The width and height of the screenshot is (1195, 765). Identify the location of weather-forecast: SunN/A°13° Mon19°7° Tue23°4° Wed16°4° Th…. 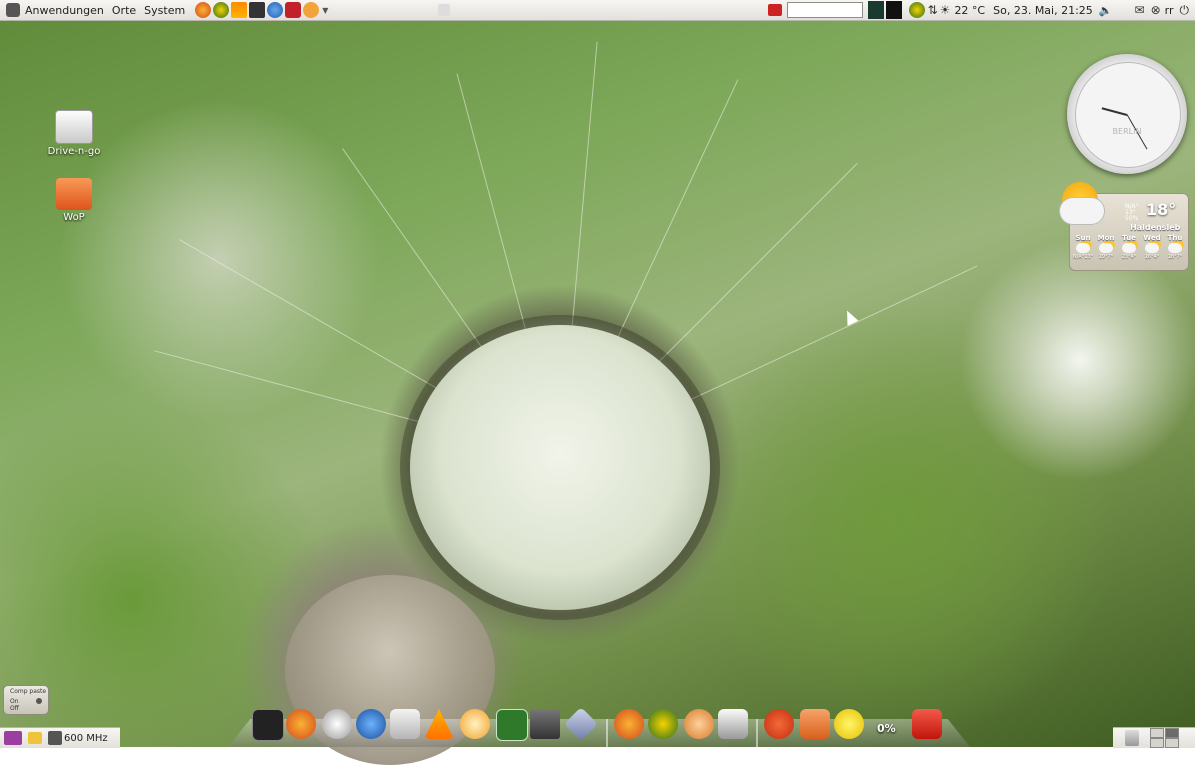
(1129, 247).